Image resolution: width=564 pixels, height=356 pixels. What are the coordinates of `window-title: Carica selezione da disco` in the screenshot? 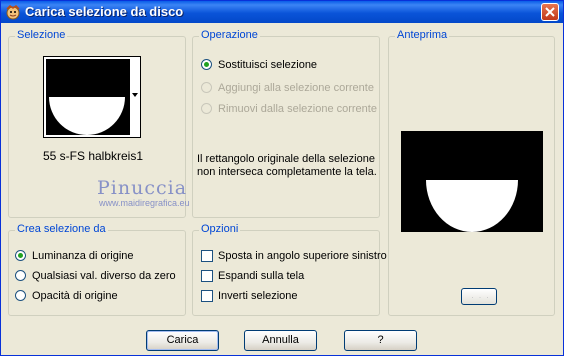 It's located at (104, 11).